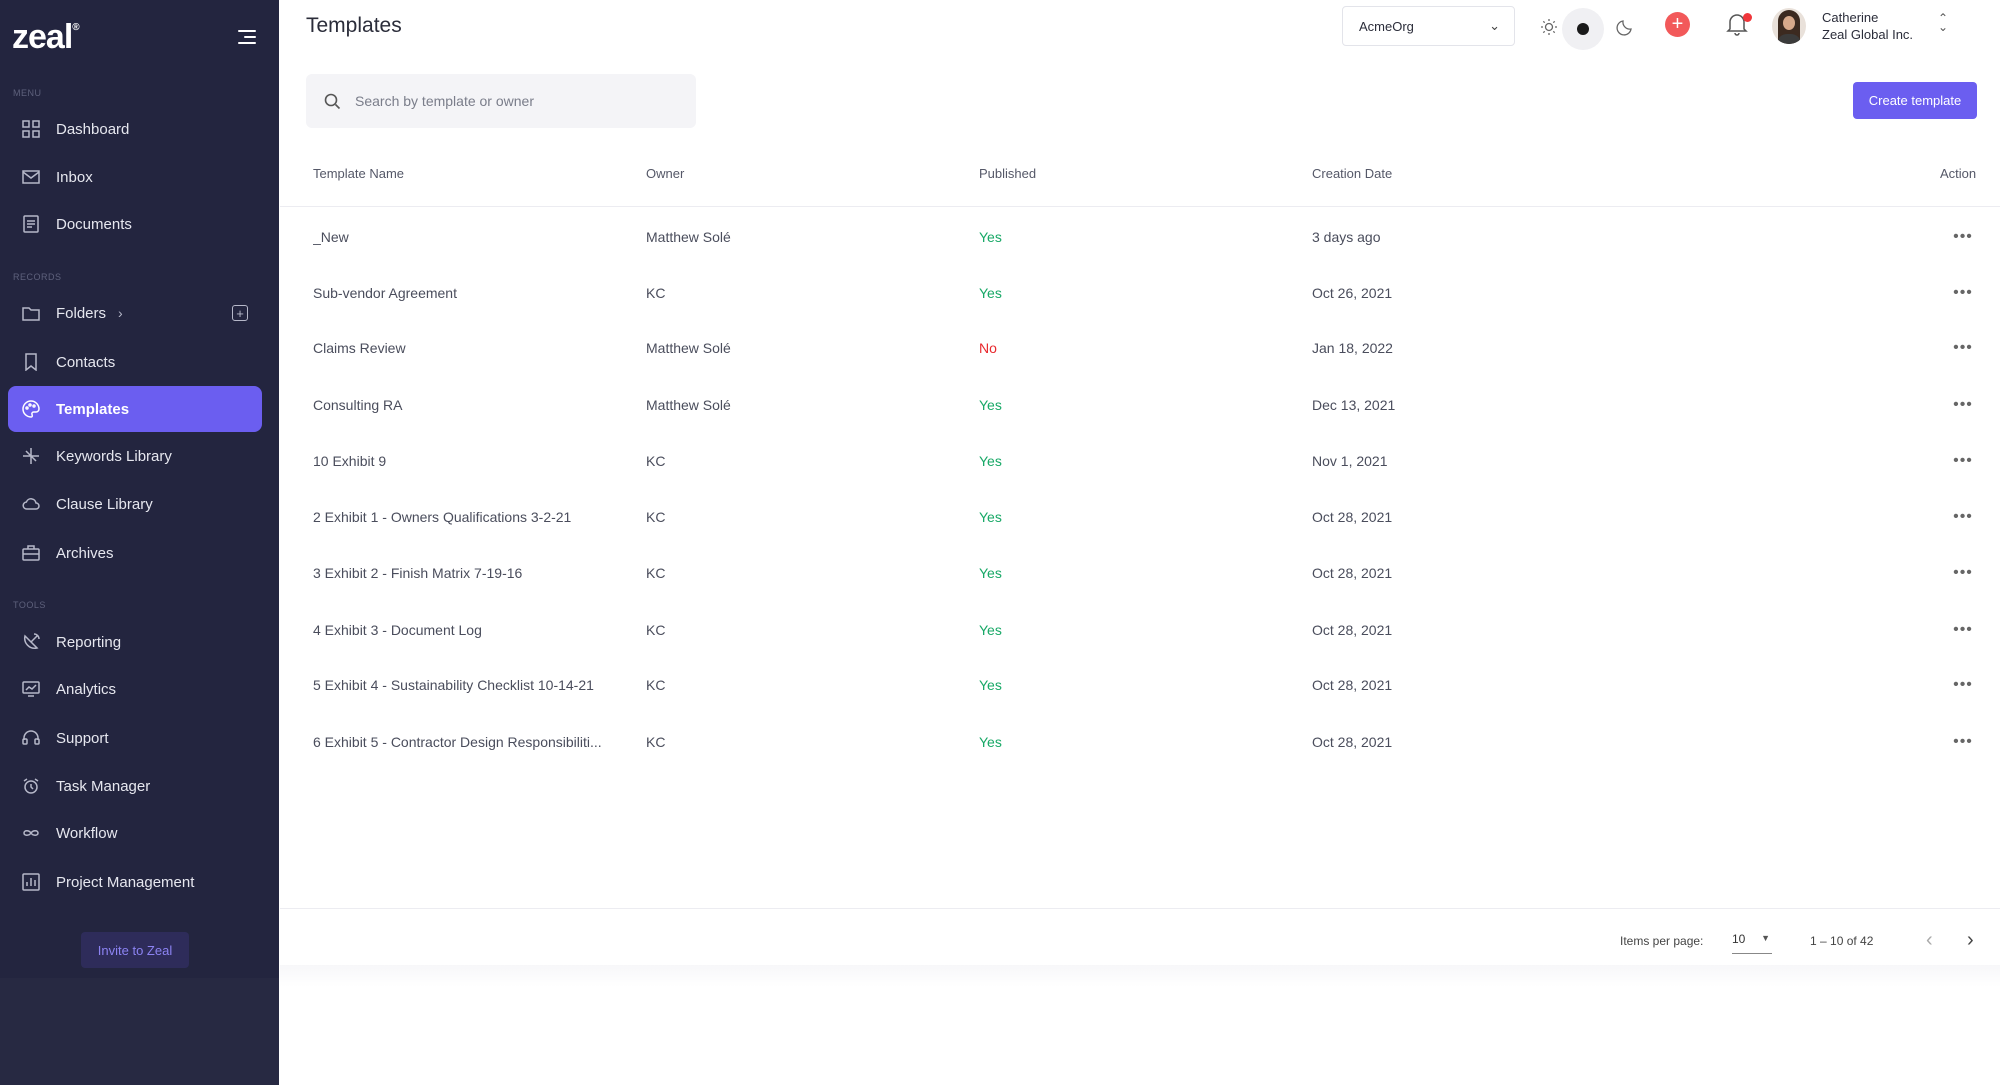  Describe the element at coordinates (1789, 26) in the screenshot. I see `avatar` at that location.